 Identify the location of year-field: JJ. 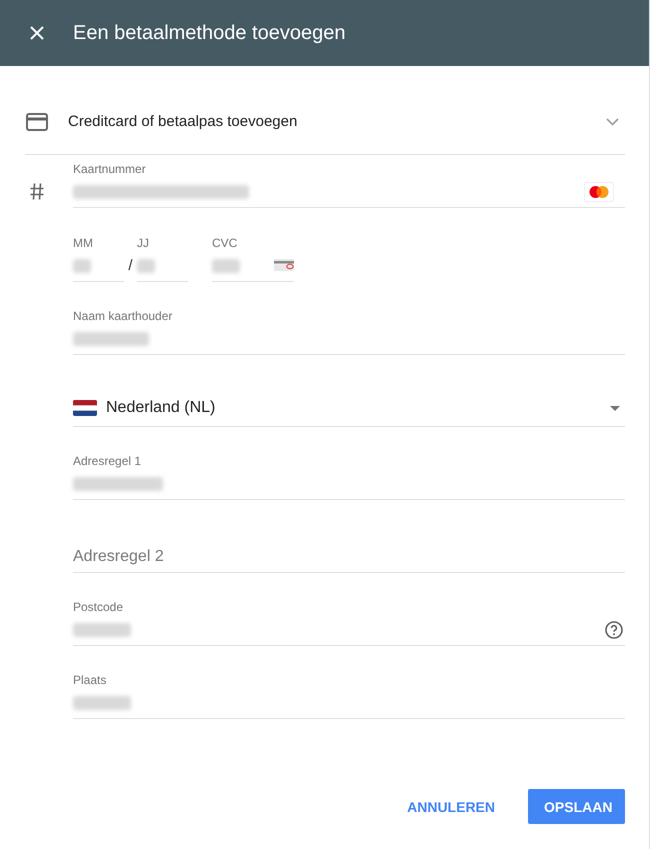
(162, 258).